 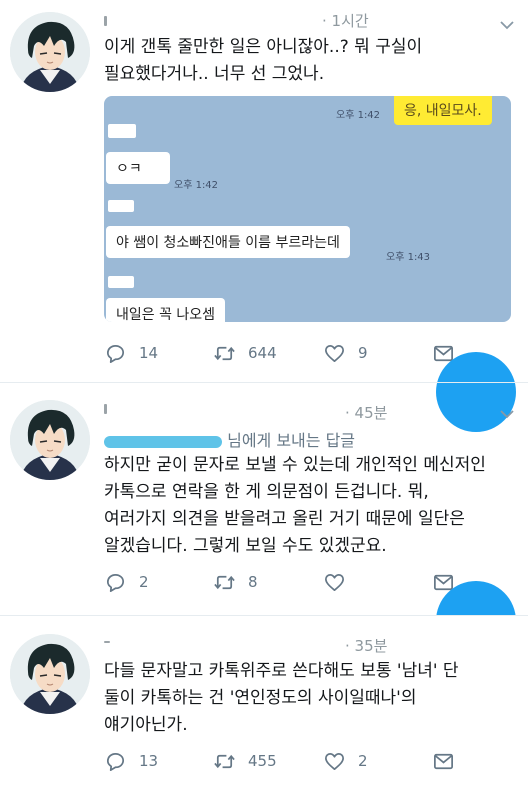 I want to click on tweet-text-line: 필요했다거나.. 너무 선 그었나., so click(x=214, y=74).